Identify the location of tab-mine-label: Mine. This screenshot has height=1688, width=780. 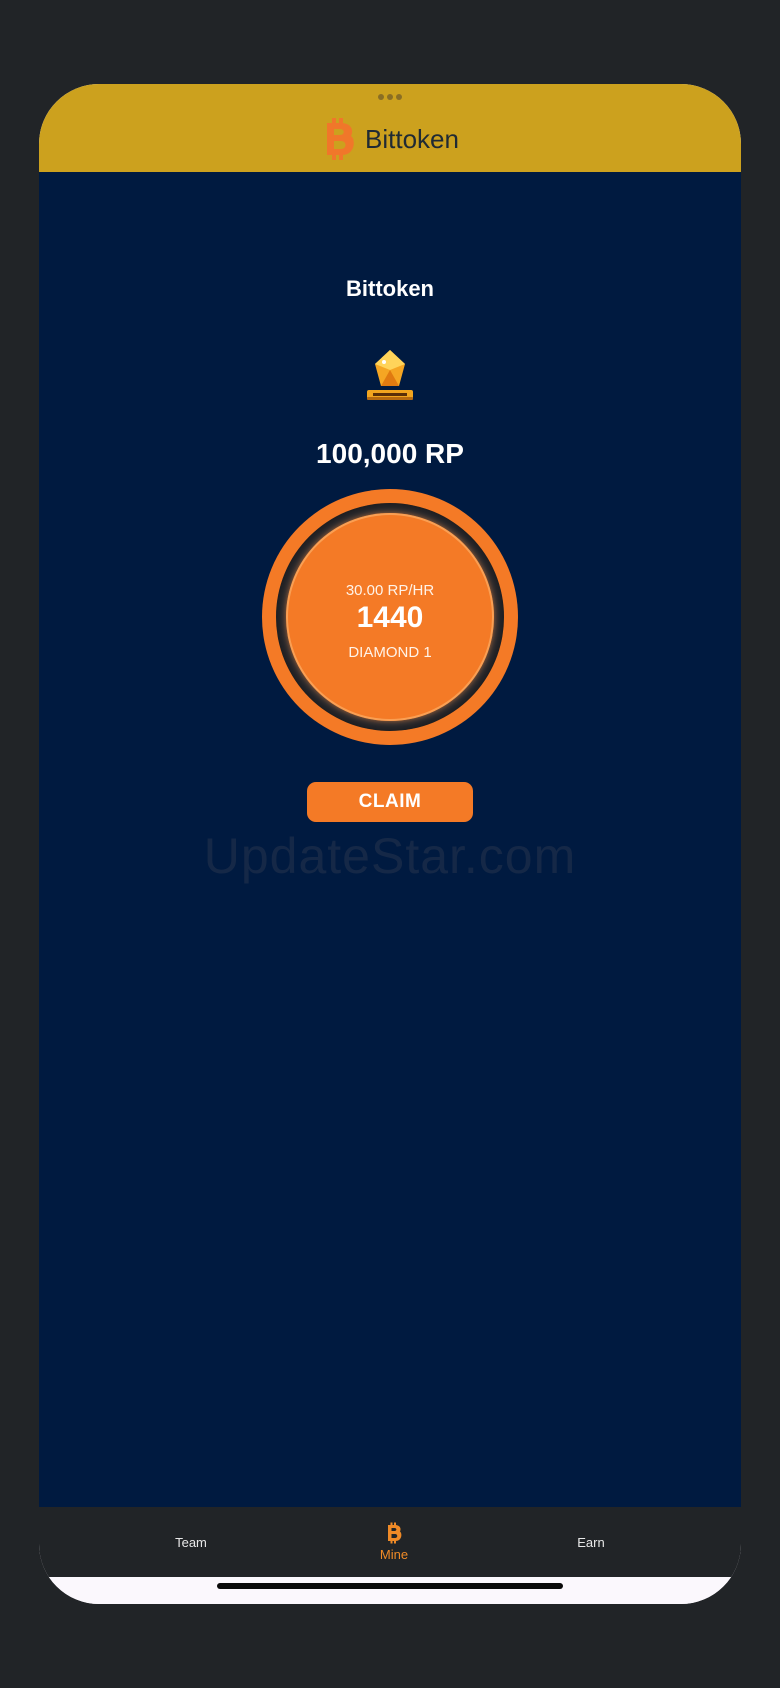
(394, 1554).